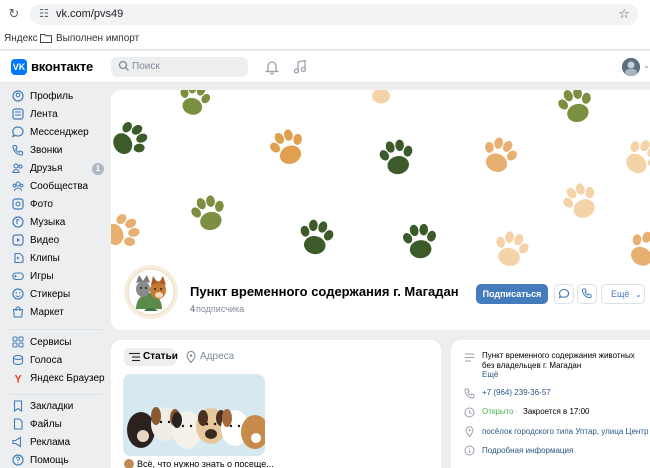 The height and width of the screenshot is (468, 650). I want to click on group-name: Пункт временного содержания г. Магадан, so click(324, 291).